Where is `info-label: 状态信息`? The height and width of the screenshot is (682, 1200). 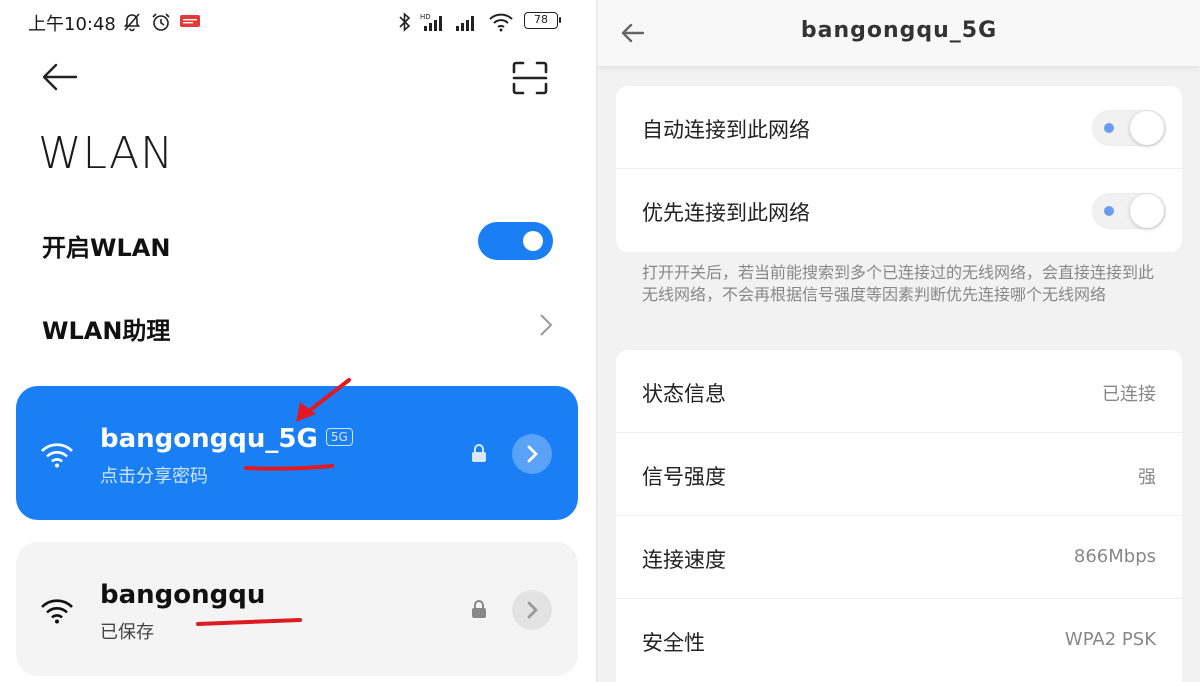
info-label: 状态信息 is located at coordinates (684, 394).